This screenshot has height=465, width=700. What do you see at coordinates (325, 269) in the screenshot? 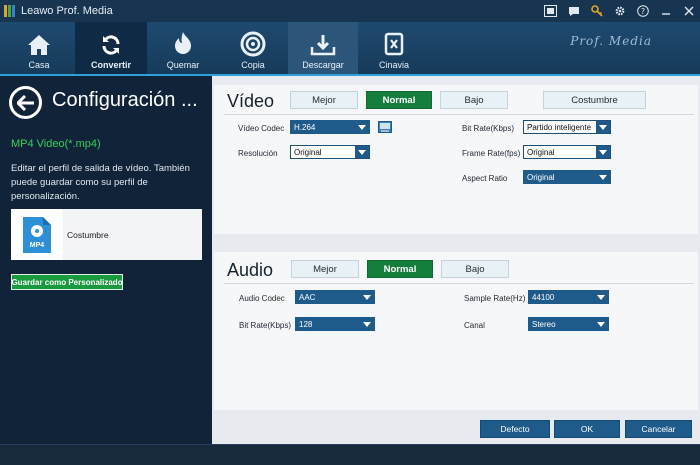
I see `audio-preset-mejor: Mejor` at bounding box center [325, 269].